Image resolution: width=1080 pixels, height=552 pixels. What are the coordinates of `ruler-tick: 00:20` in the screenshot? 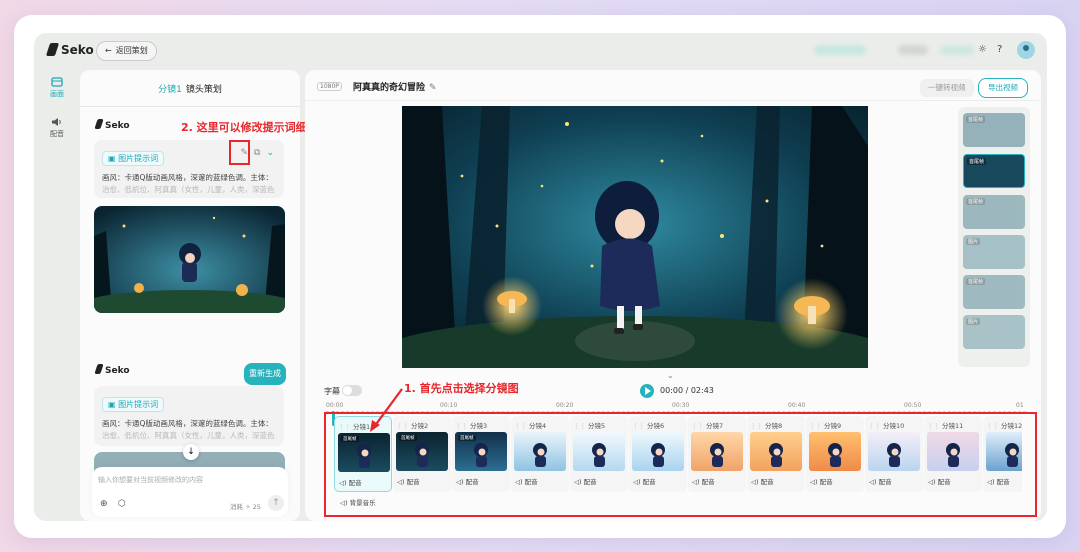 It's located at (565, 405).